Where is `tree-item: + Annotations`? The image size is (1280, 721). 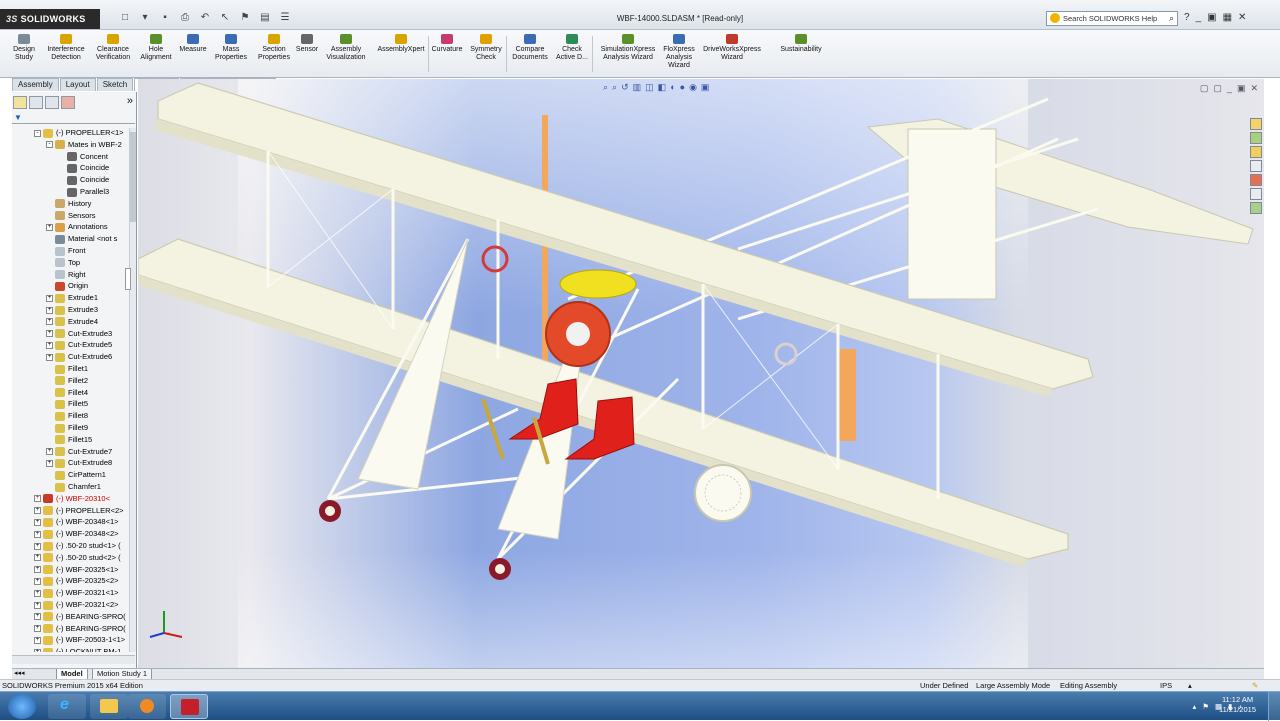
tree-item: + Annotations is located at coordinates (77, 227).